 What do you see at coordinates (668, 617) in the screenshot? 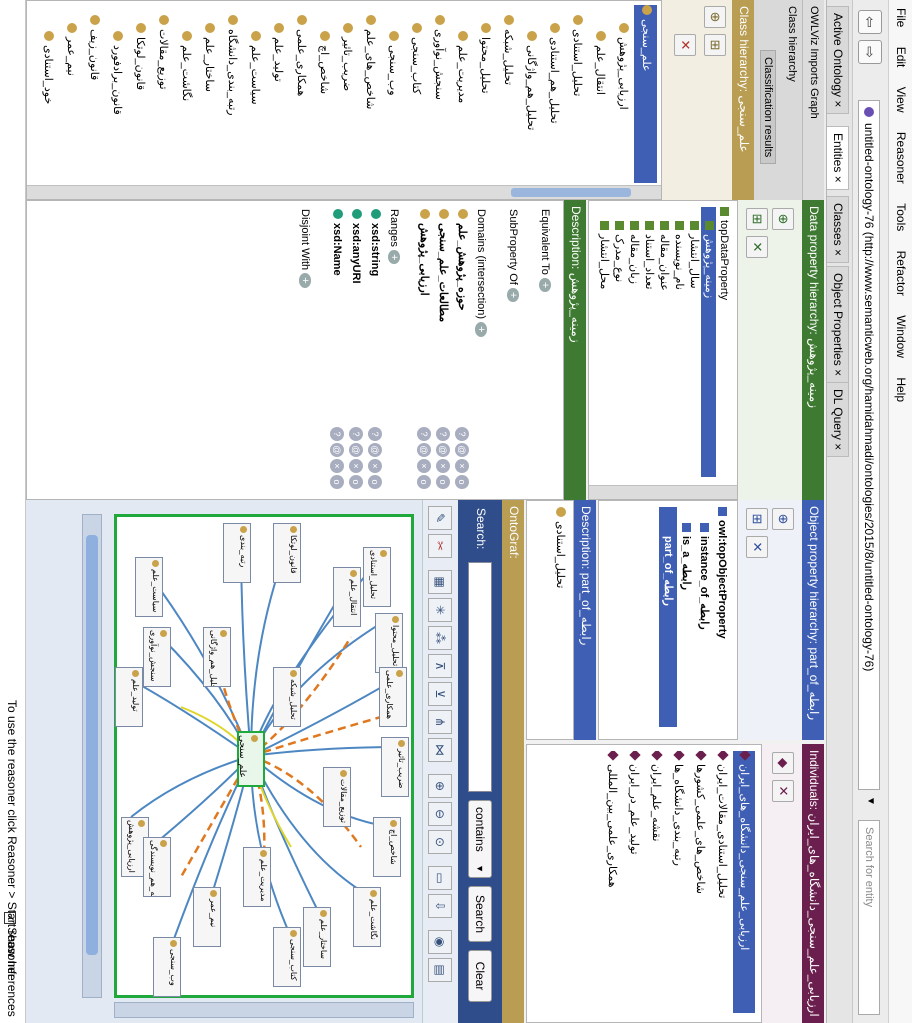
I see `objprop-tree-item: part_of_رابطه` at bounding box center [668, 617].